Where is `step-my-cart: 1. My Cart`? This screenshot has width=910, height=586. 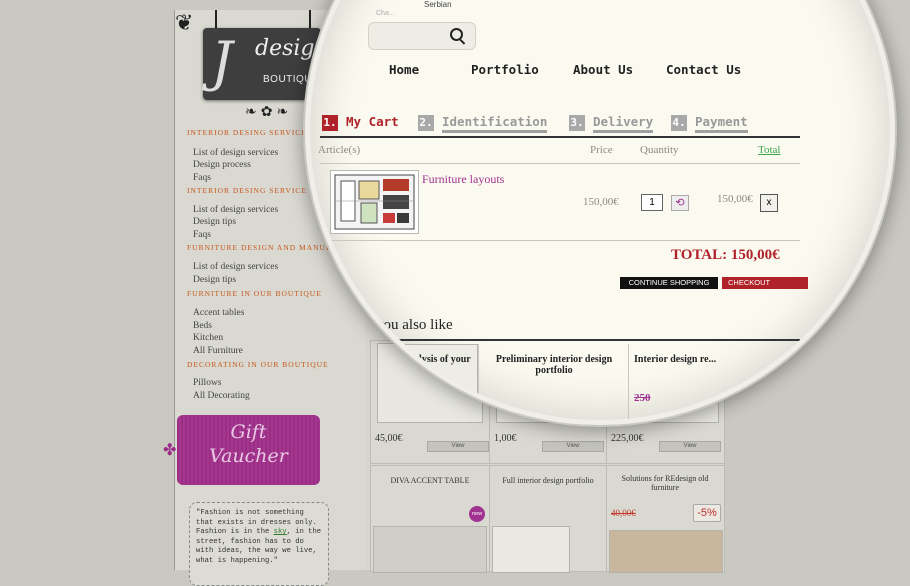
step-my-cart: 1. My Cart is located at coordinates (360, 122).